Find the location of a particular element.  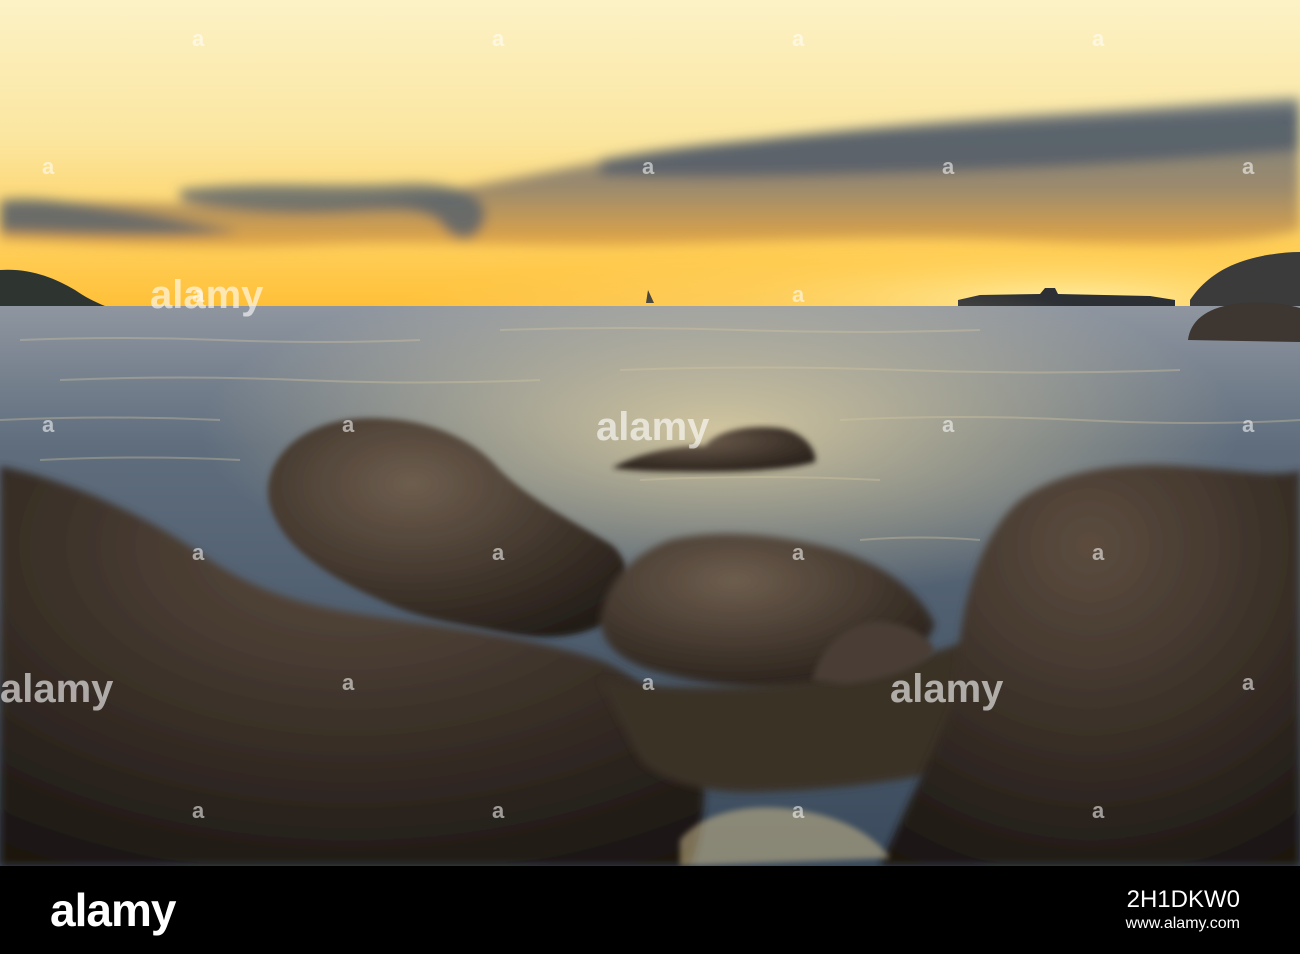

footer-bar: alamy 2H1DKW0 www.alamy.com is located at coordinates (650, 910).